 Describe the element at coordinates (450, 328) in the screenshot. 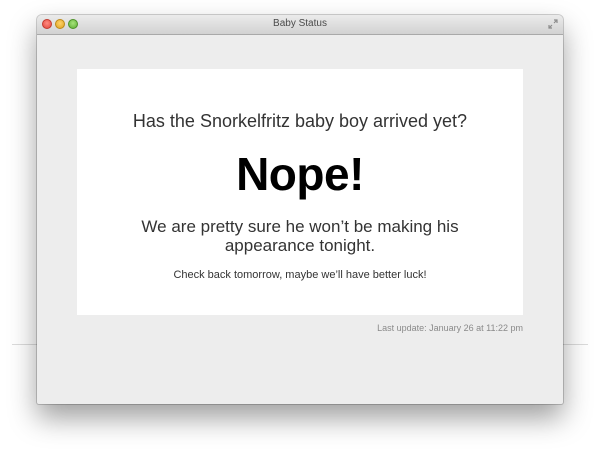

I see `last-update-timestamp: Last update: January 26 at 11:22 pm` at that location.